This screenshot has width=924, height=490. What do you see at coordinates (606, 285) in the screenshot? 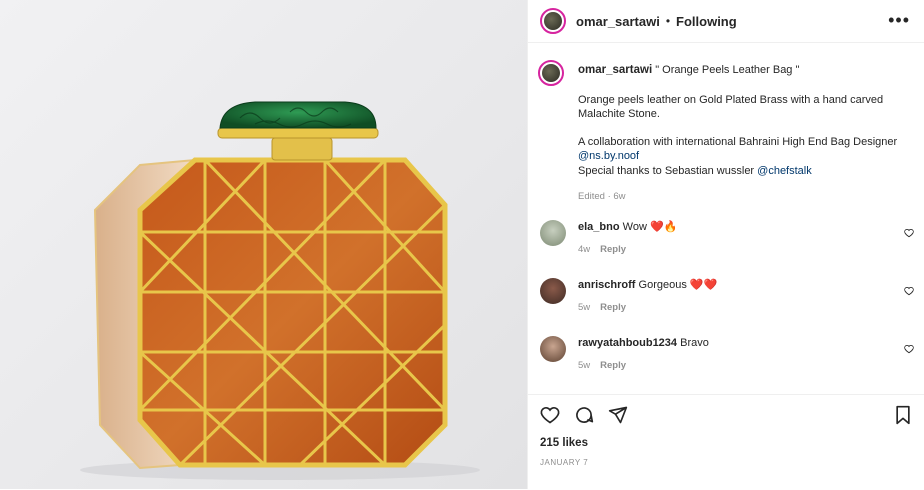
I see `comment-username: anrischroff` at bounding box center [606, 285].